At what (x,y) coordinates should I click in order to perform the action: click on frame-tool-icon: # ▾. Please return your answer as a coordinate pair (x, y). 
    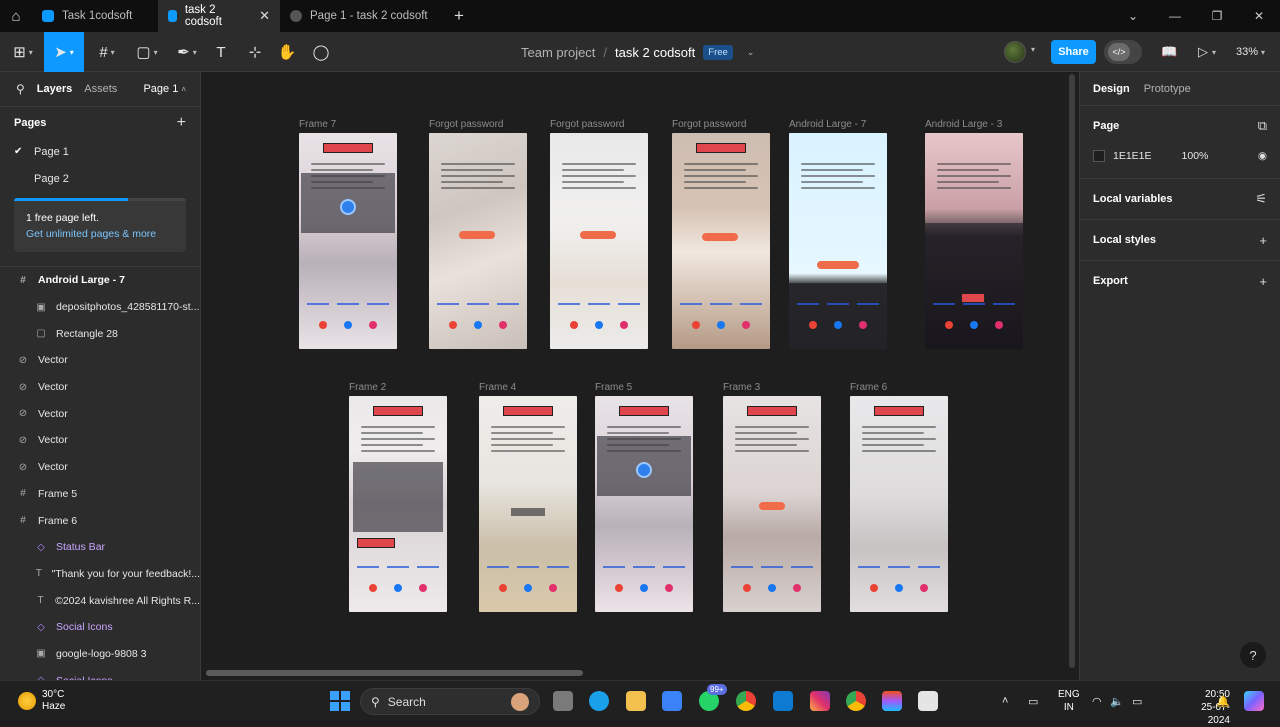
    Looking at the image, I should click on (107, 52).